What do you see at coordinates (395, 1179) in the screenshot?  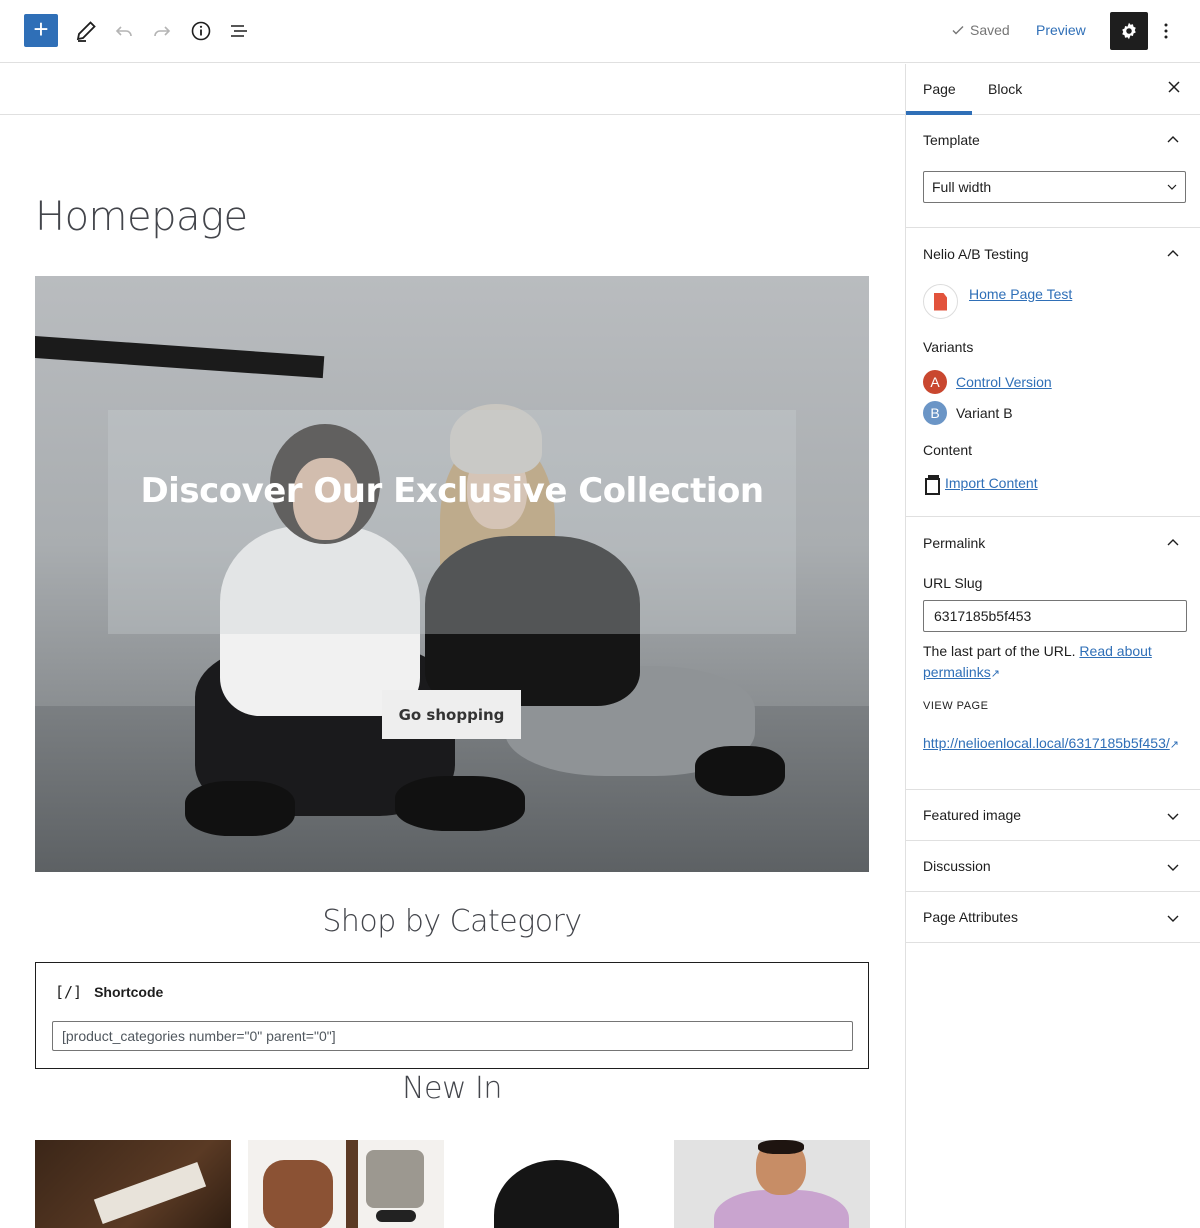 I see `product-photo-pants` at bounding box center [395, 1179].